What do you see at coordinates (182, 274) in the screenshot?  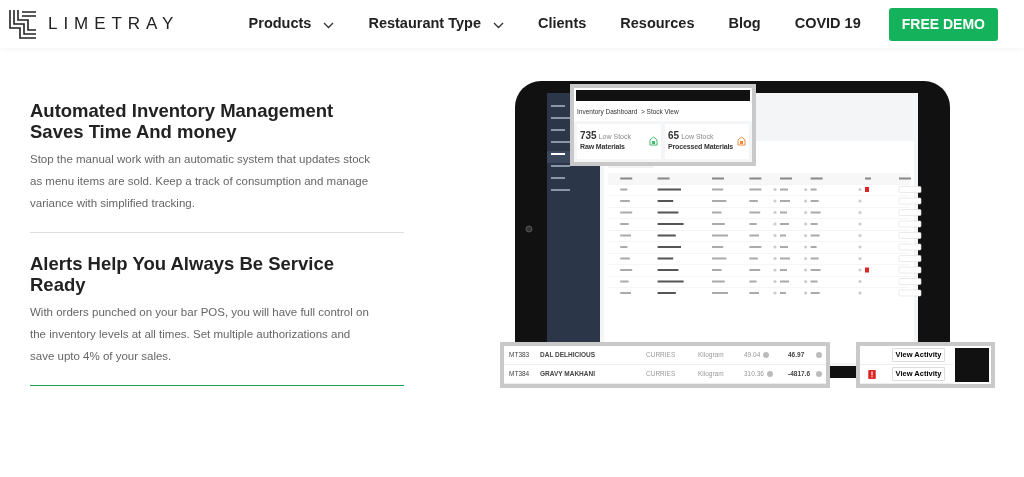 I see `feature-title: Alerts Help You Always Be Service Ready` at bounding box center [182, 274].